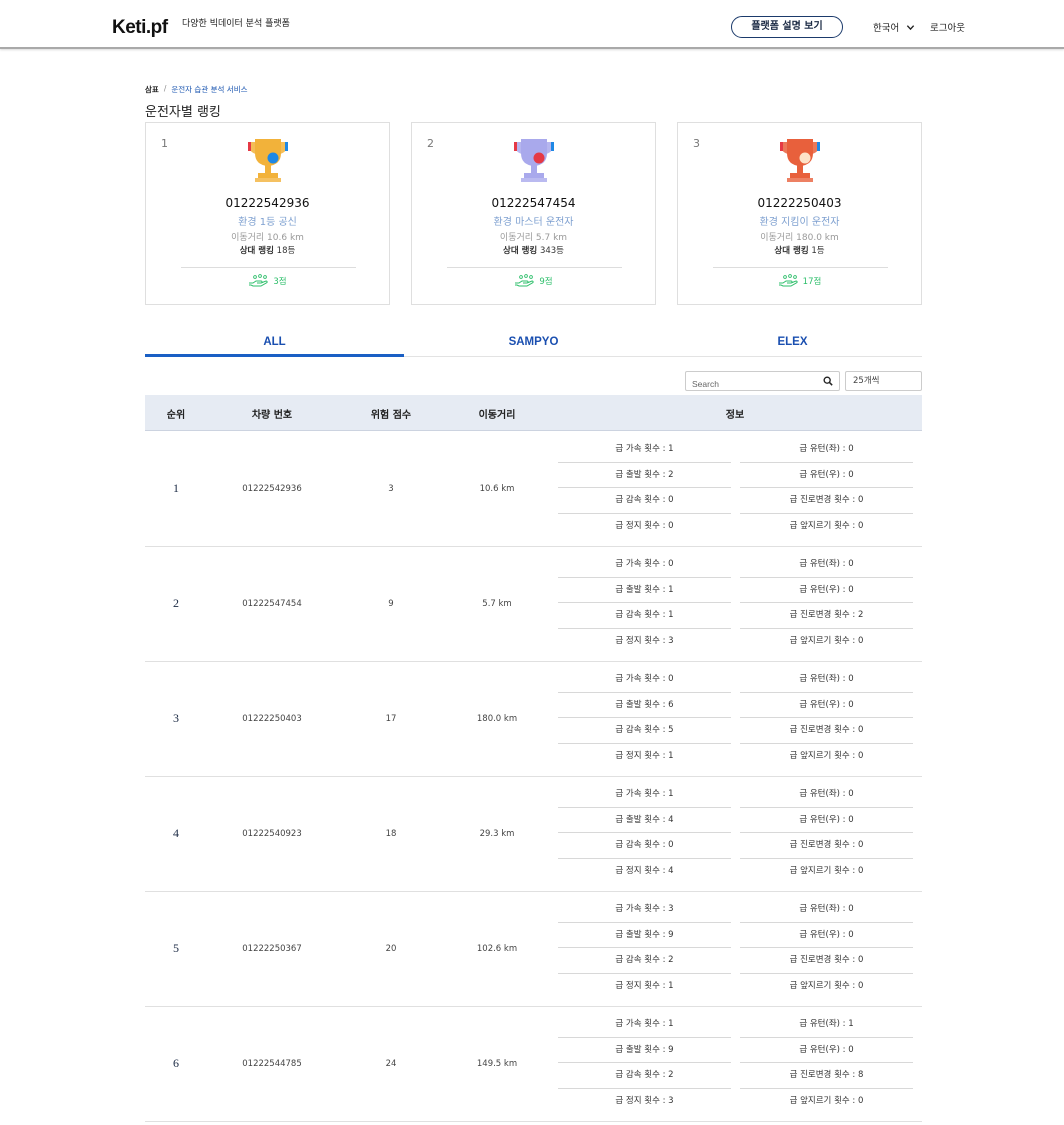  Describe the element at coordinates (947, 27) in the screenshot. I see `logout-link: 로그아웃` at that location.